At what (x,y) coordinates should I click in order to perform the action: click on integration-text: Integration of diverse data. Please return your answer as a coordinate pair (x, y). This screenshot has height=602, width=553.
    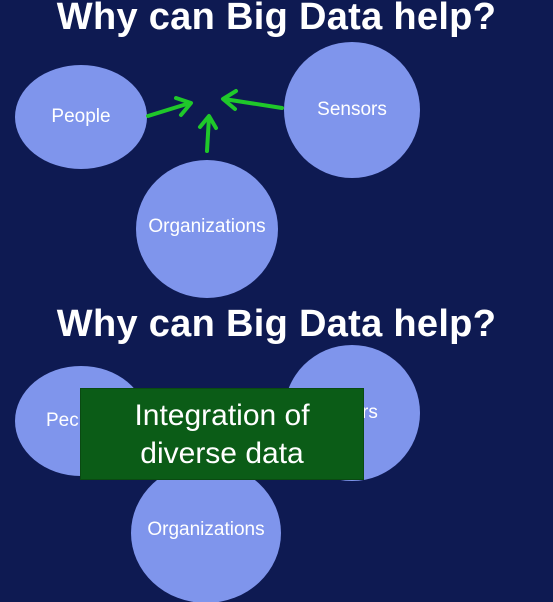
    Looking at the image, I should click on (222, 435).